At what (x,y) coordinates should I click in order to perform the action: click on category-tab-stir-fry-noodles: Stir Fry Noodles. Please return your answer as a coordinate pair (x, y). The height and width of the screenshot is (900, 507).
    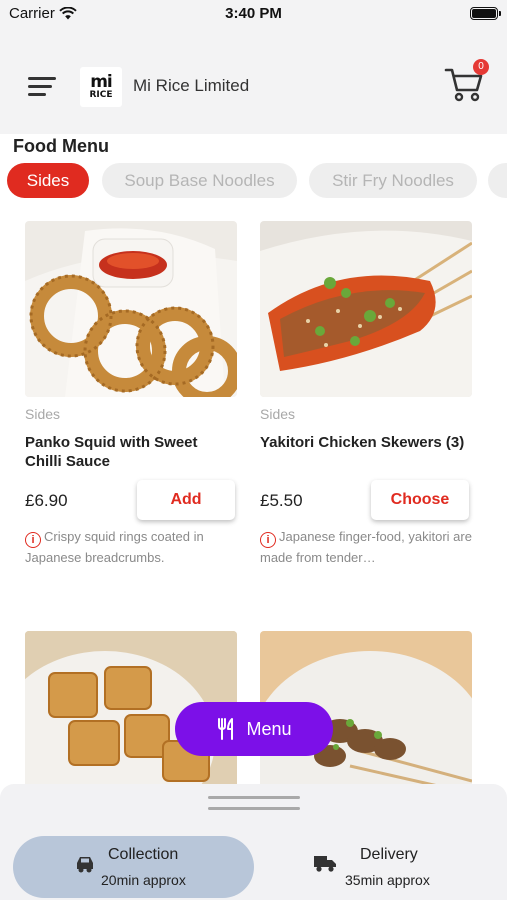
    Looking at the image, I should click on (393, 180).